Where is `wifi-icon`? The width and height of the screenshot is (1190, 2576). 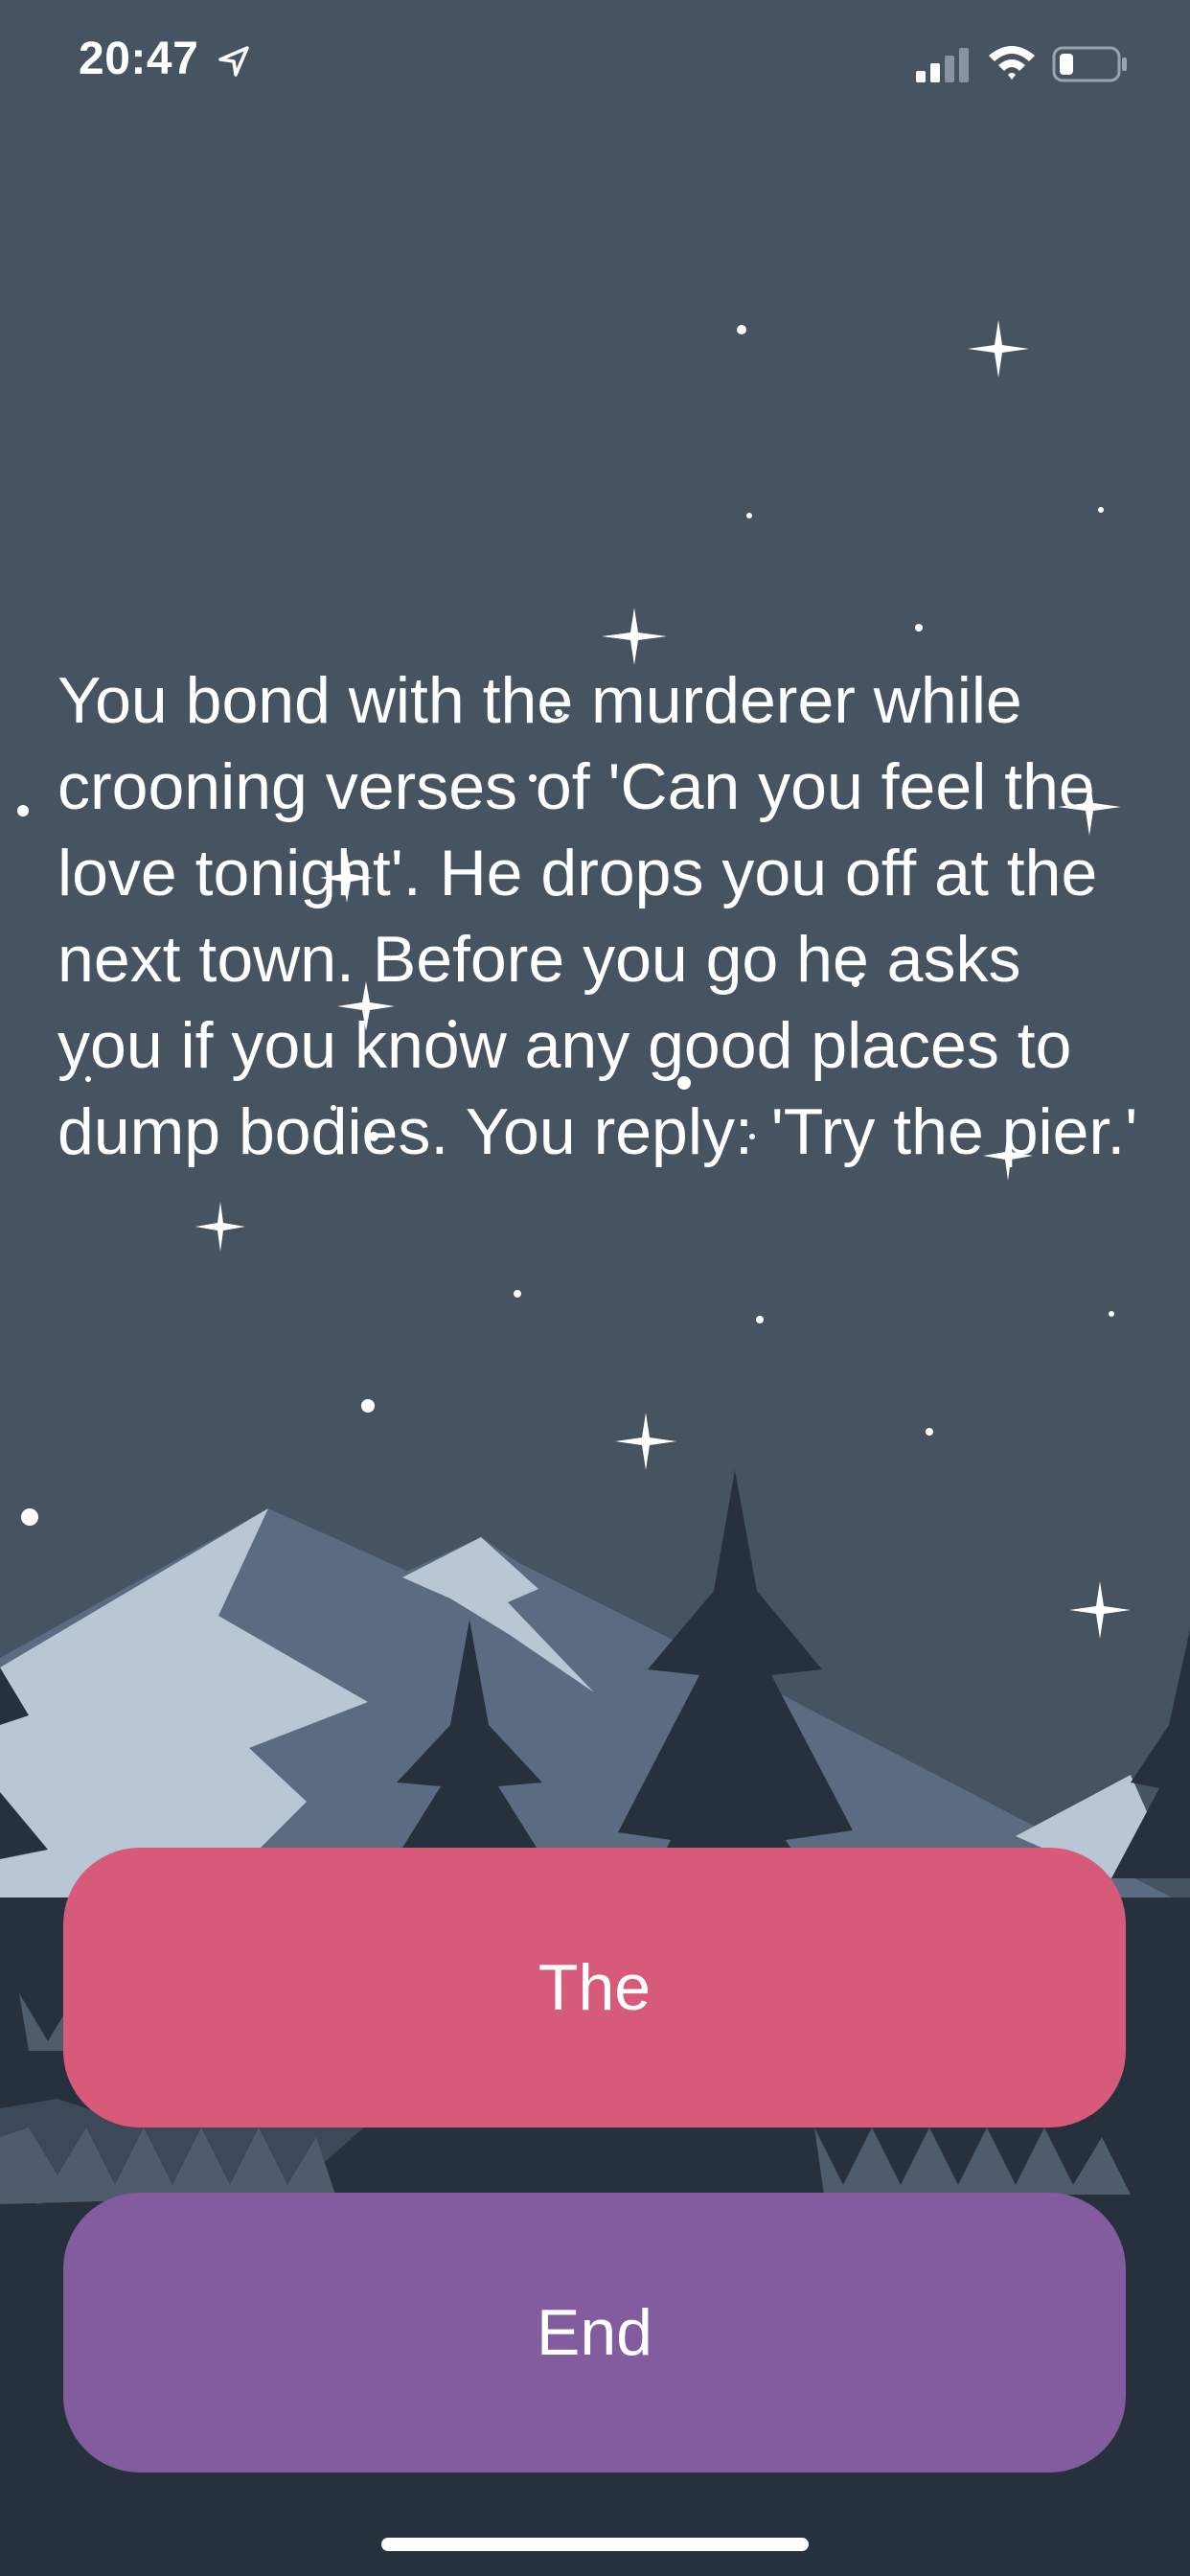 wifi-icon is located at coordinates (1012, 63).